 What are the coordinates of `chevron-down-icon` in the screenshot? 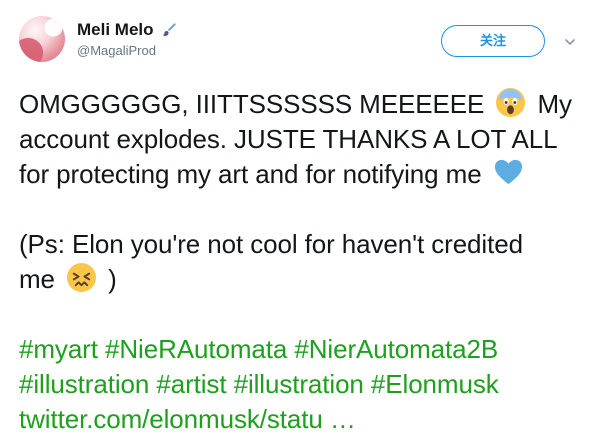 It's located at (570, 42).